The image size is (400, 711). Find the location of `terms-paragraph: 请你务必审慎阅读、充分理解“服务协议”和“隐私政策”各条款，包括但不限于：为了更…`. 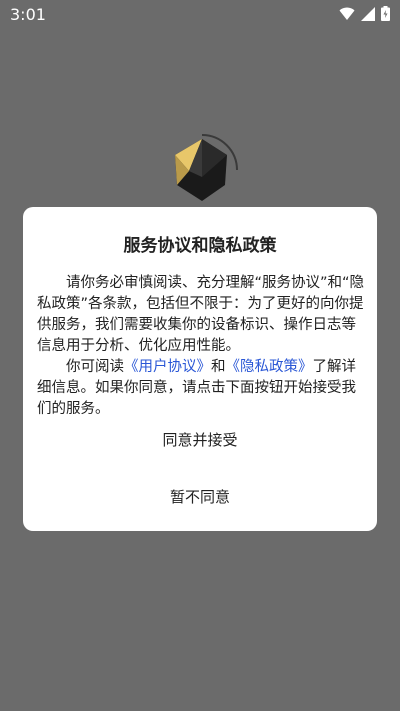

terms-paragraph: 请你务必审慎阅读、充分理解“服务协议”和“隐私政策”各条款，包括但不限于：为了更… is located at coordinates (201, 314).